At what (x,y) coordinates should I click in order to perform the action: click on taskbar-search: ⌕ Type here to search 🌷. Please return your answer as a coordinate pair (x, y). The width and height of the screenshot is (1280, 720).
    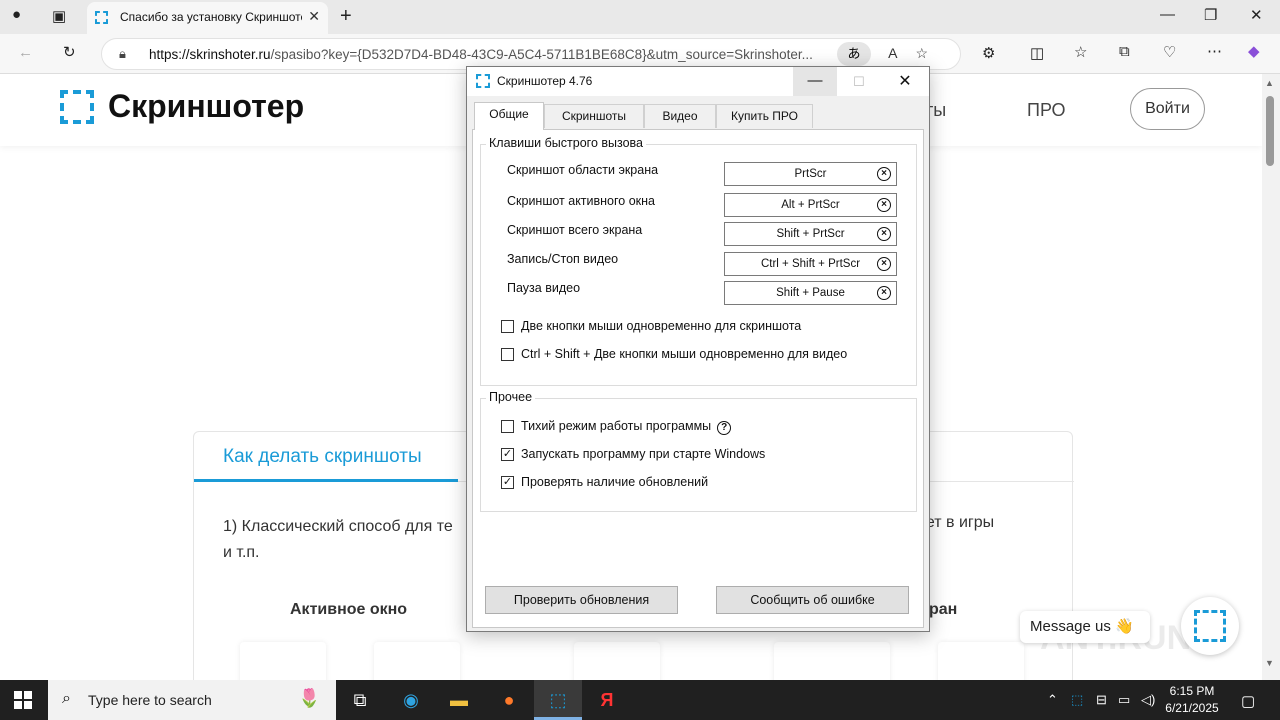
    Looking at the image, I should click on (192, 700).